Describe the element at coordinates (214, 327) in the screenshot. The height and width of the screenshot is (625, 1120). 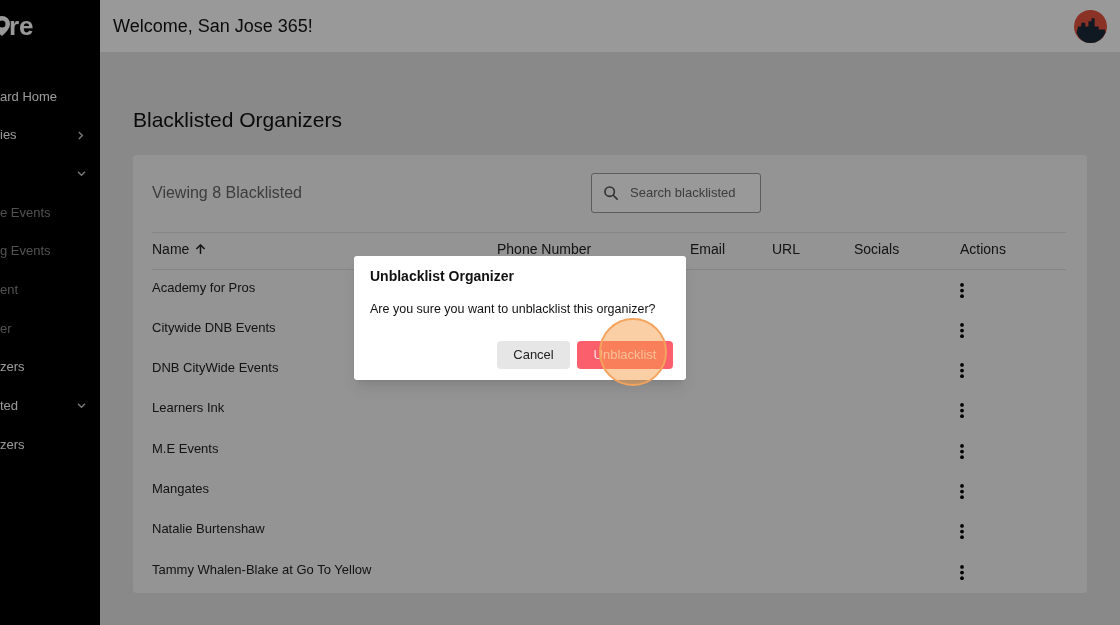
I see `table-cell-text: Citywide DNB Events` at that location.